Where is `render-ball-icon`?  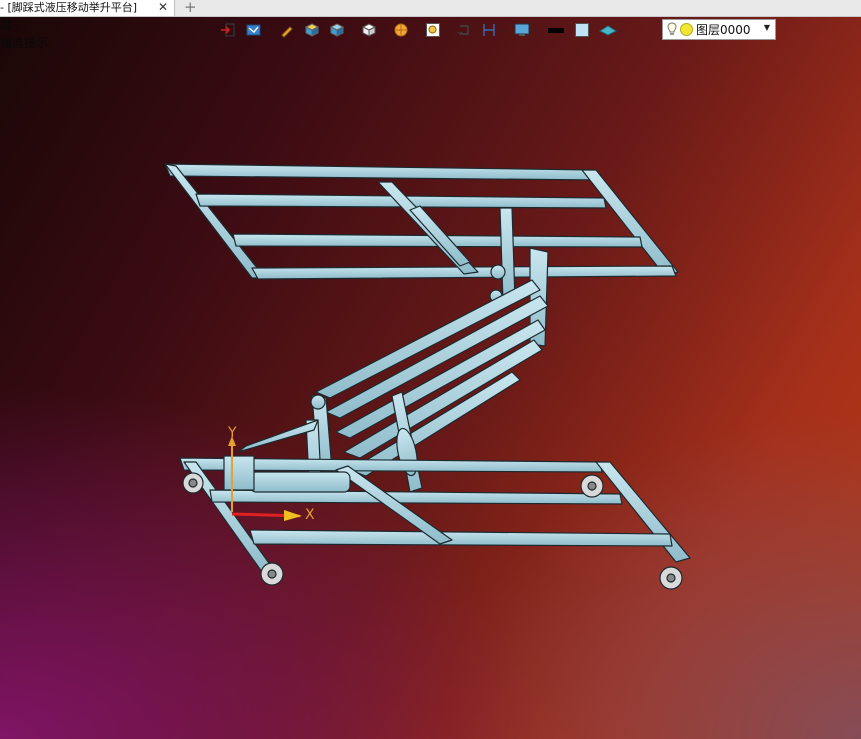
render-ball-icon is located at coordinates (401, 30).